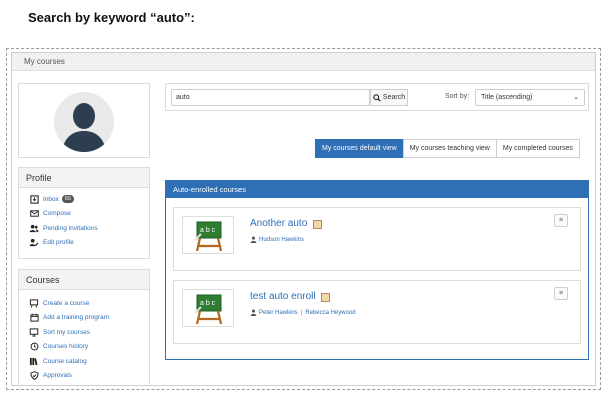 The height and width of the screenshot is (396, 607). Describe the element at coordinates (89, 243) in the screenshot. I see `profile-item-edit-profile: Edit profile` at that location.